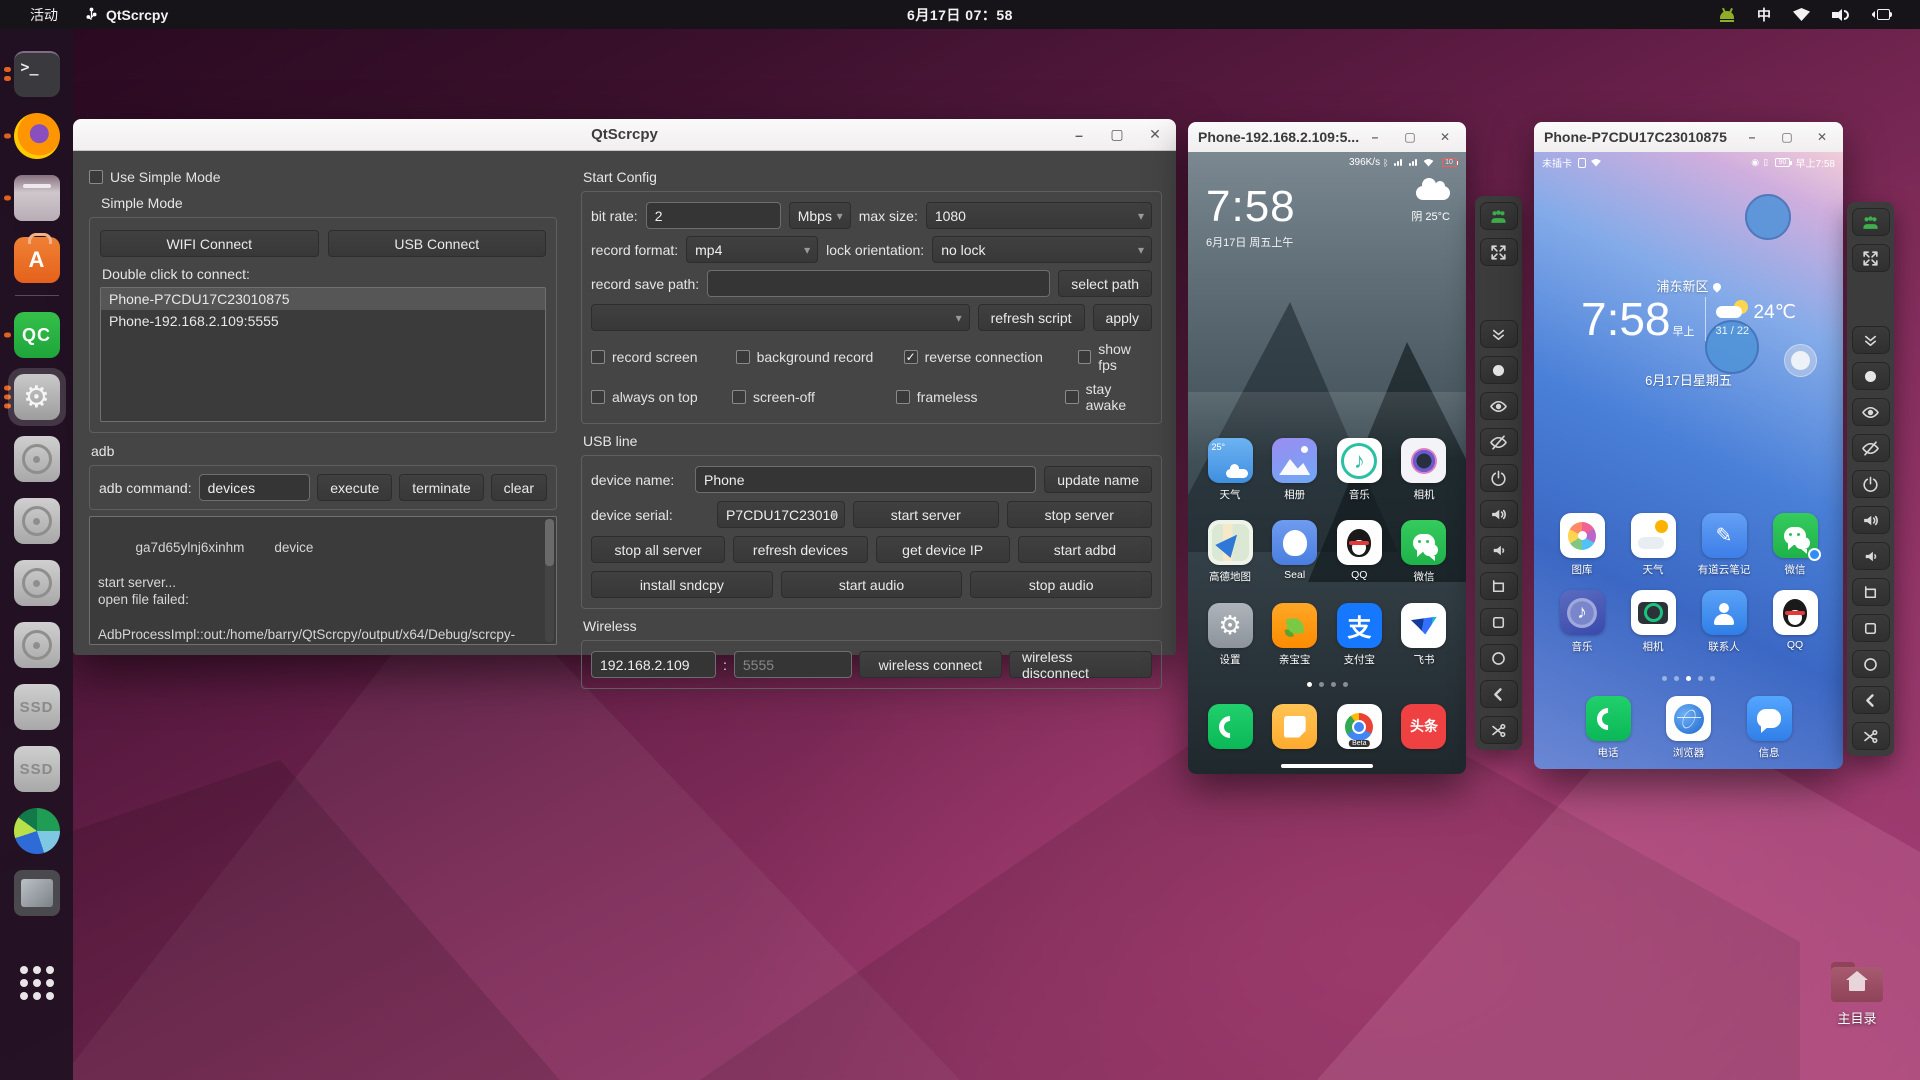  I want to click on dock-item-ssd-1: SSD, so click(36, 707).